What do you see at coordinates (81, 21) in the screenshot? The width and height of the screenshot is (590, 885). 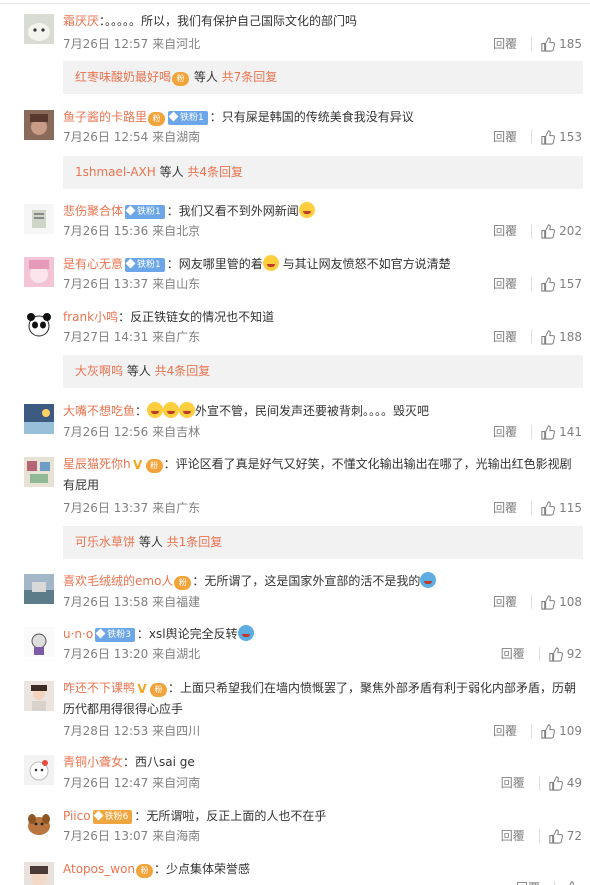 I see `username-link: 霜厌厌` at bounding box center [81, 21].